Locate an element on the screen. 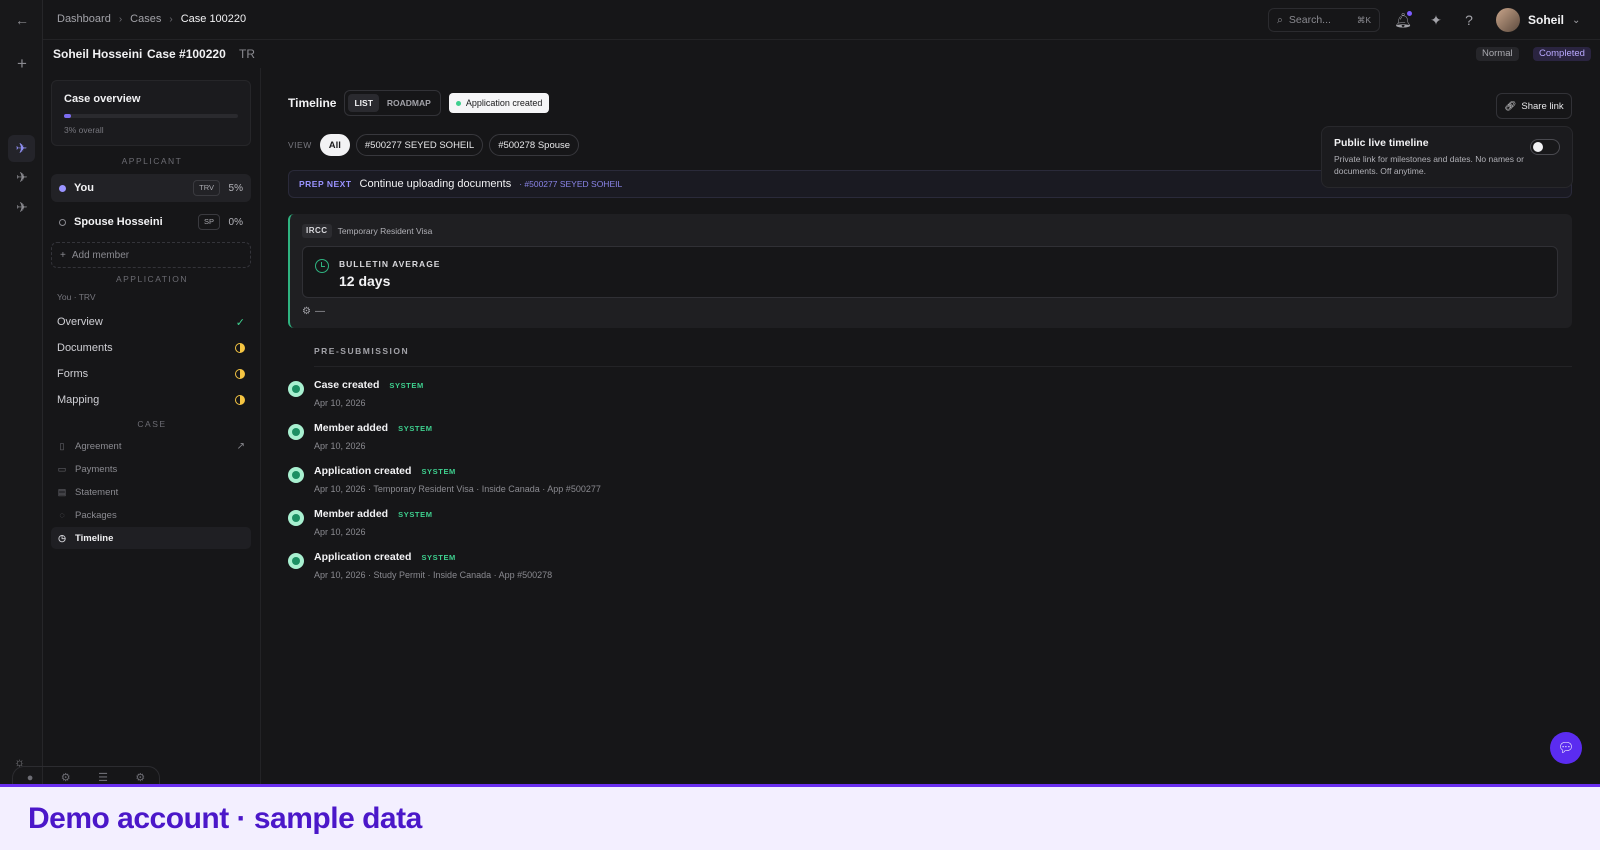  nav-documents: Documents is located at coordinates (151, 348).